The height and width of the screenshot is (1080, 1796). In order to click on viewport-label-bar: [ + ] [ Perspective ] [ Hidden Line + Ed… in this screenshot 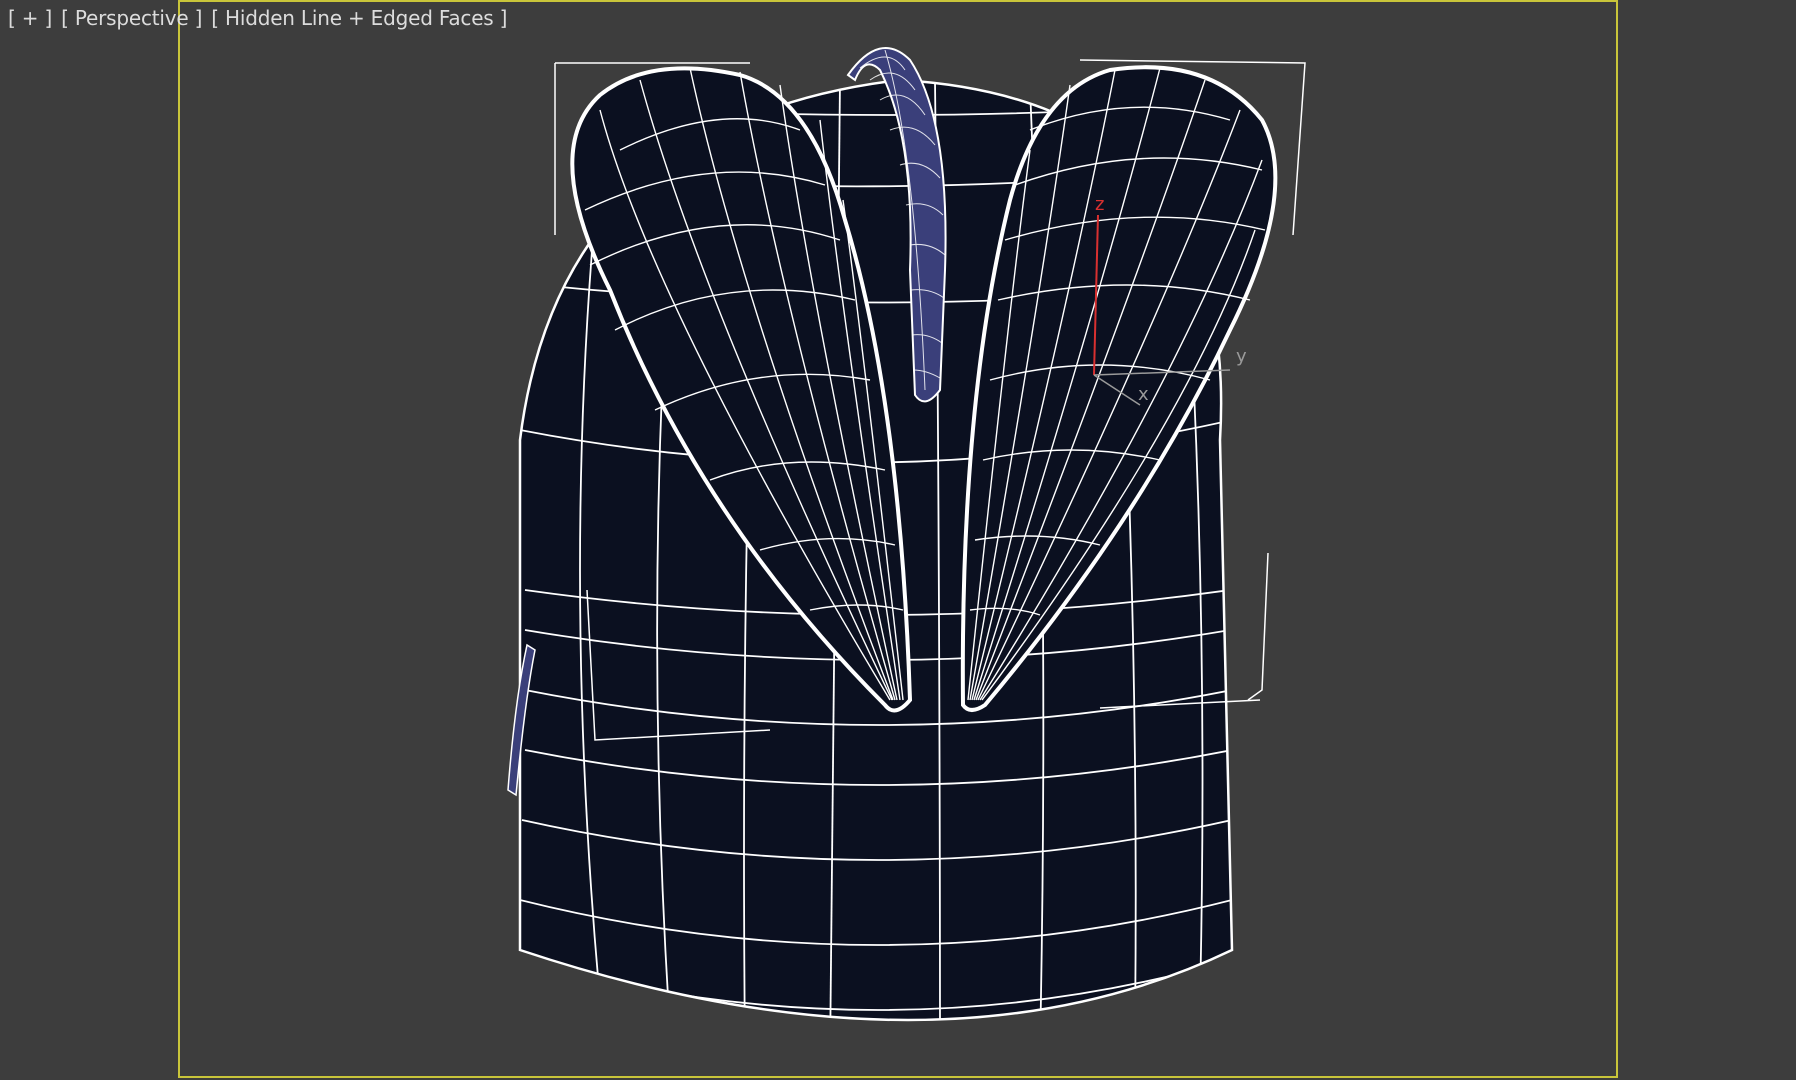, I will do `click(257, 18)`.